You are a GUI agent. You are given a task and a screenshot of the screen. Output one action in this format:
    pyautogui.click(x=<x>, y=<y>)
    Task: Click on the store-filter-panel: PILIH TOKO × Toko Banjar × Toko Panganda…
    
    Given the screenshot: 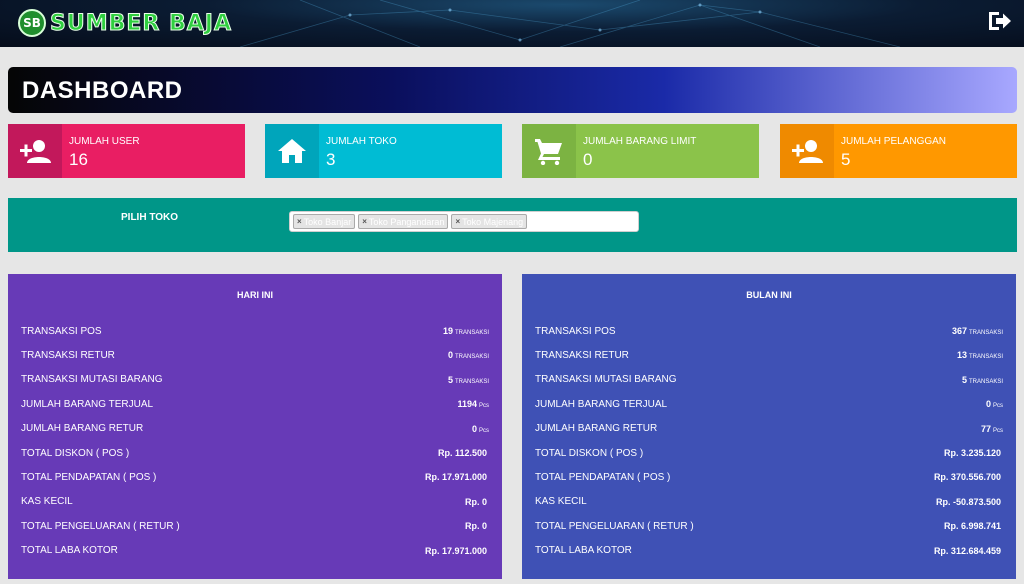 What is the action you would take?
    pyautogui.click(x=512, y=225)
    